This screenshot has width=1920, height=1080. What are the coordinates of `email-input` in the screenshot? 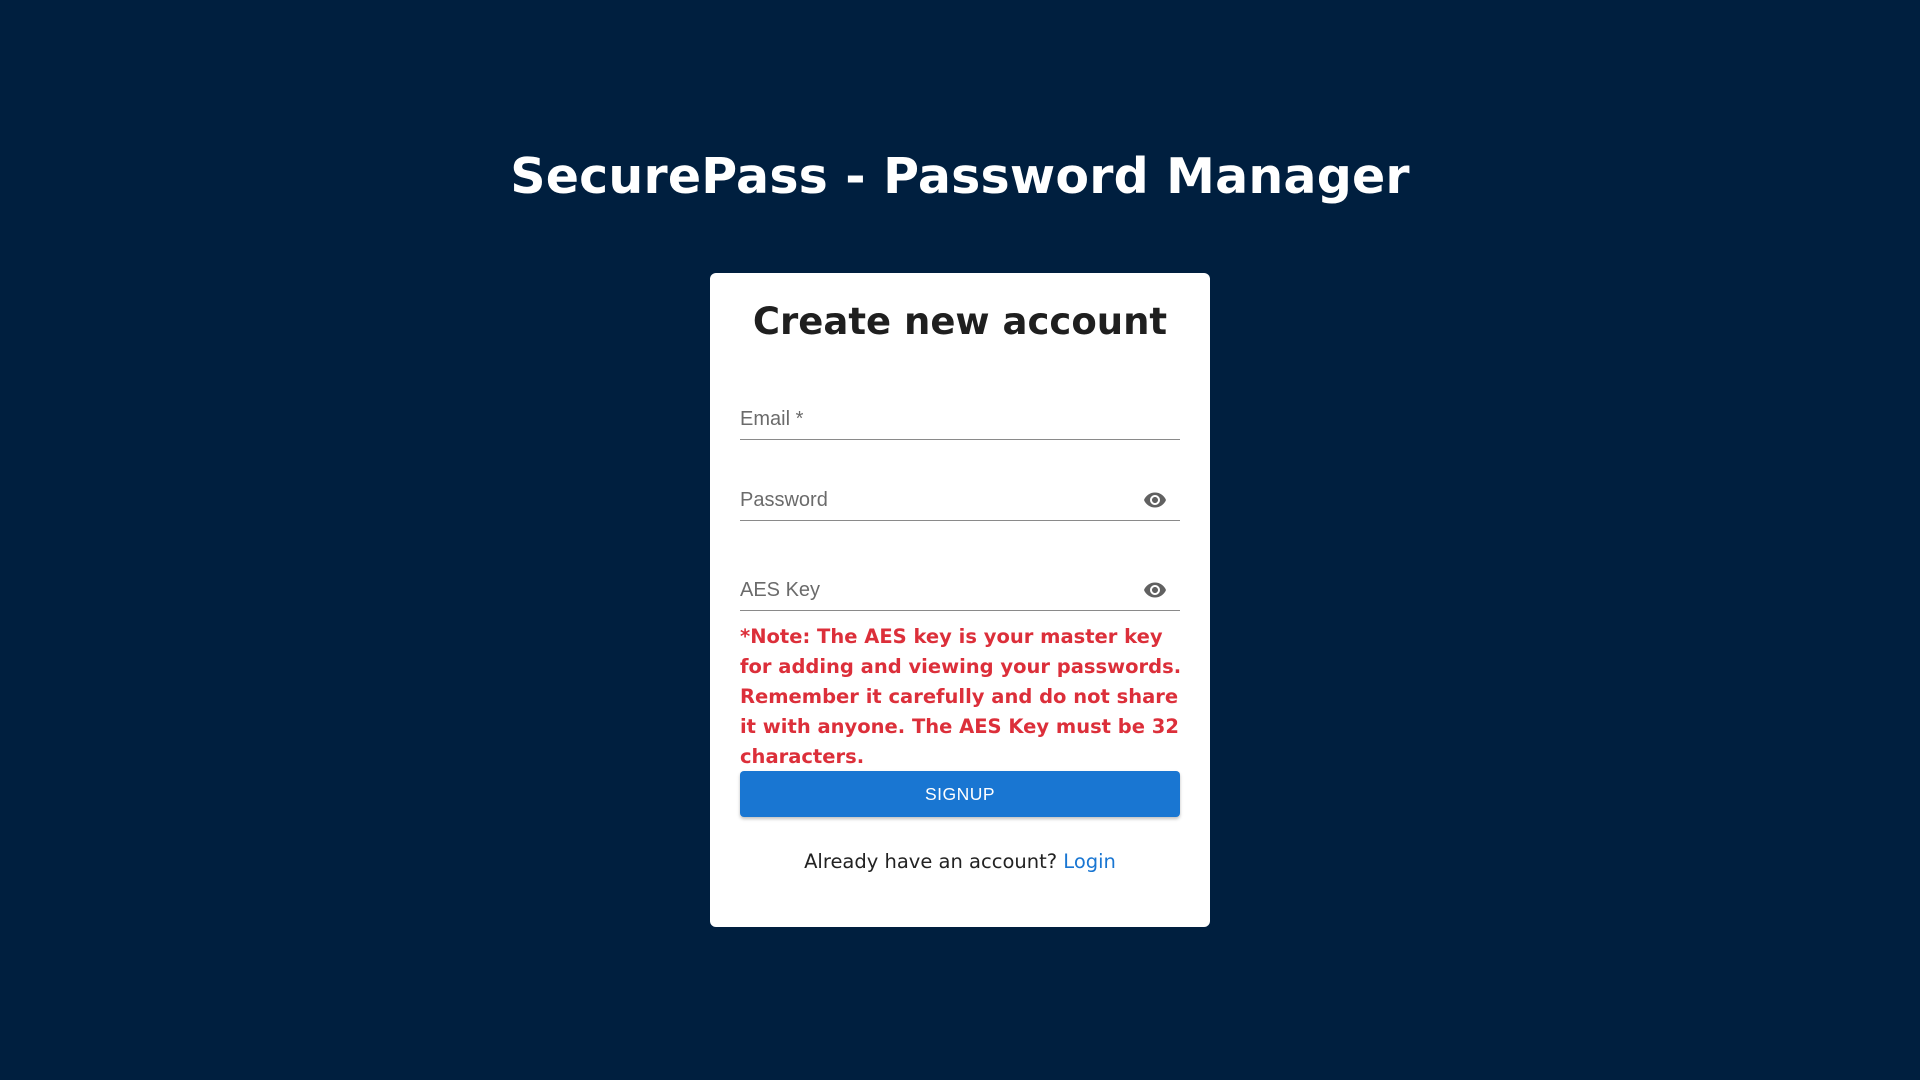 It's located at (930, 419).